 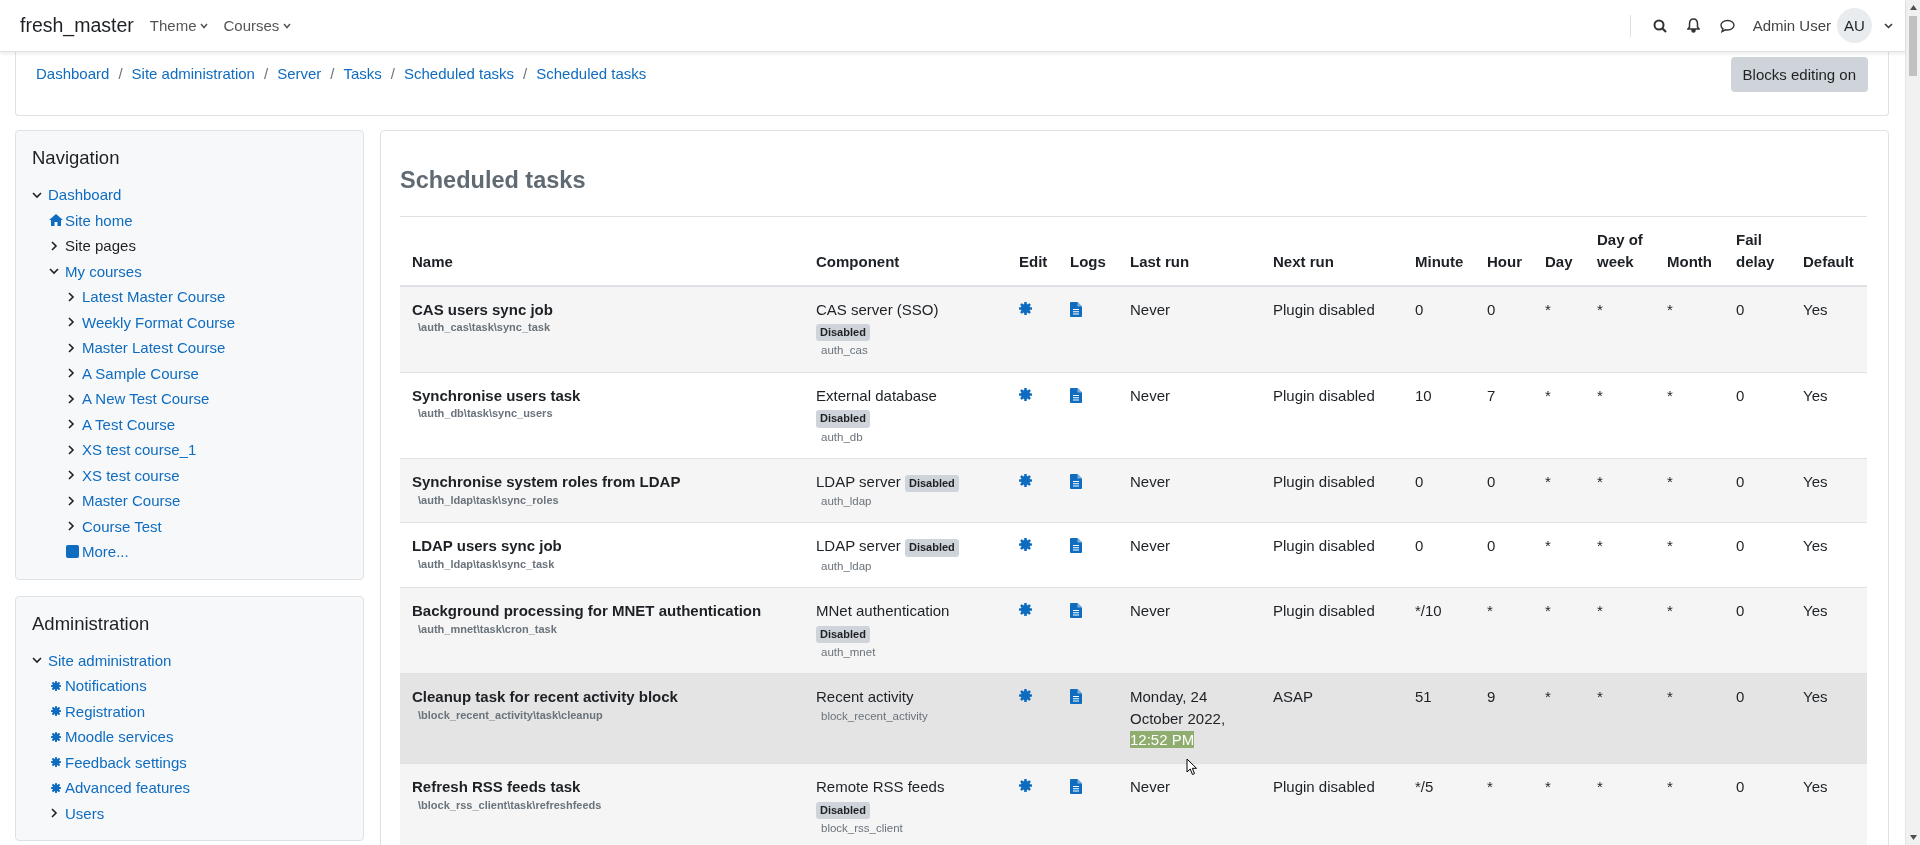 What do you see at coordinates (257, 25) in the screenshot?
I see `menu-dropdown: Courses` at bounding box center [257, 25].